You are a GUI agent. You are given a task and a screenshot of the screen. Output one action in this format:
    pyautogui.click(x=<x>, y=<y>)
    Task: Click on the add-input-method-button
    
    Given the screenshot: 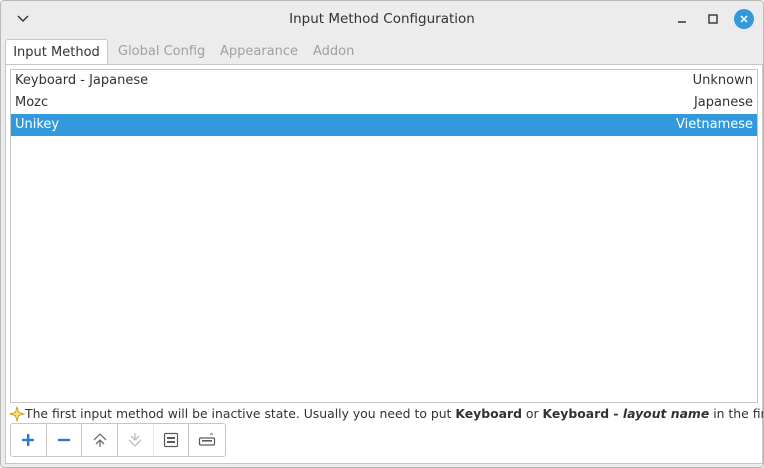 What is the action you would take?
    pyautogui.click(x=29, y=440)
    